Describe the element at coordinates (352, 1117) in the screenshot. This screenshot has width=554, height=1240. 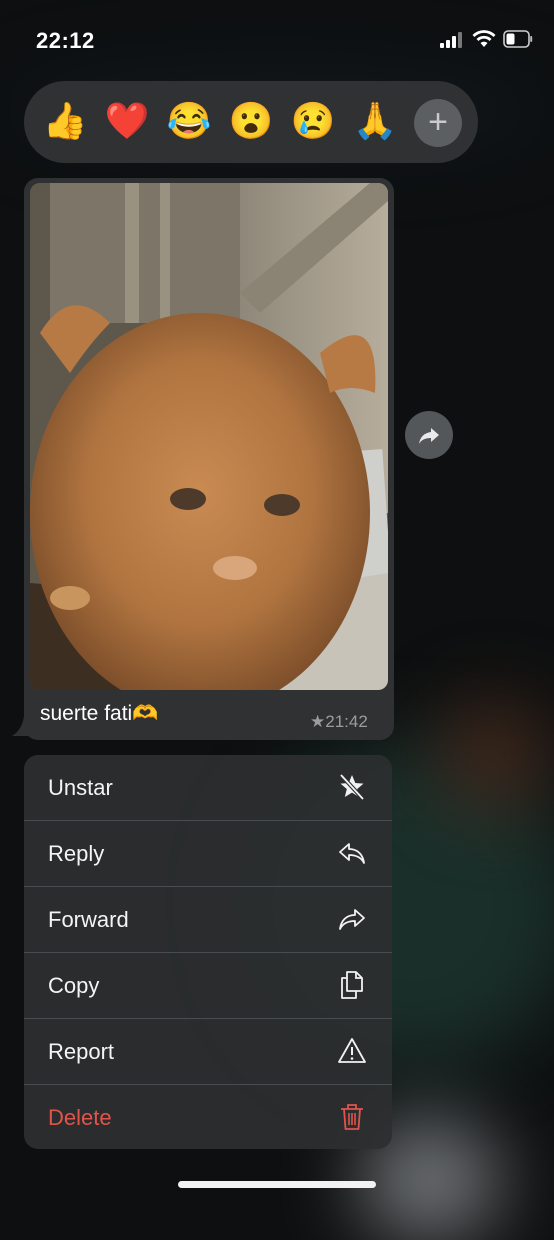
I see `trash-icon` at that location.